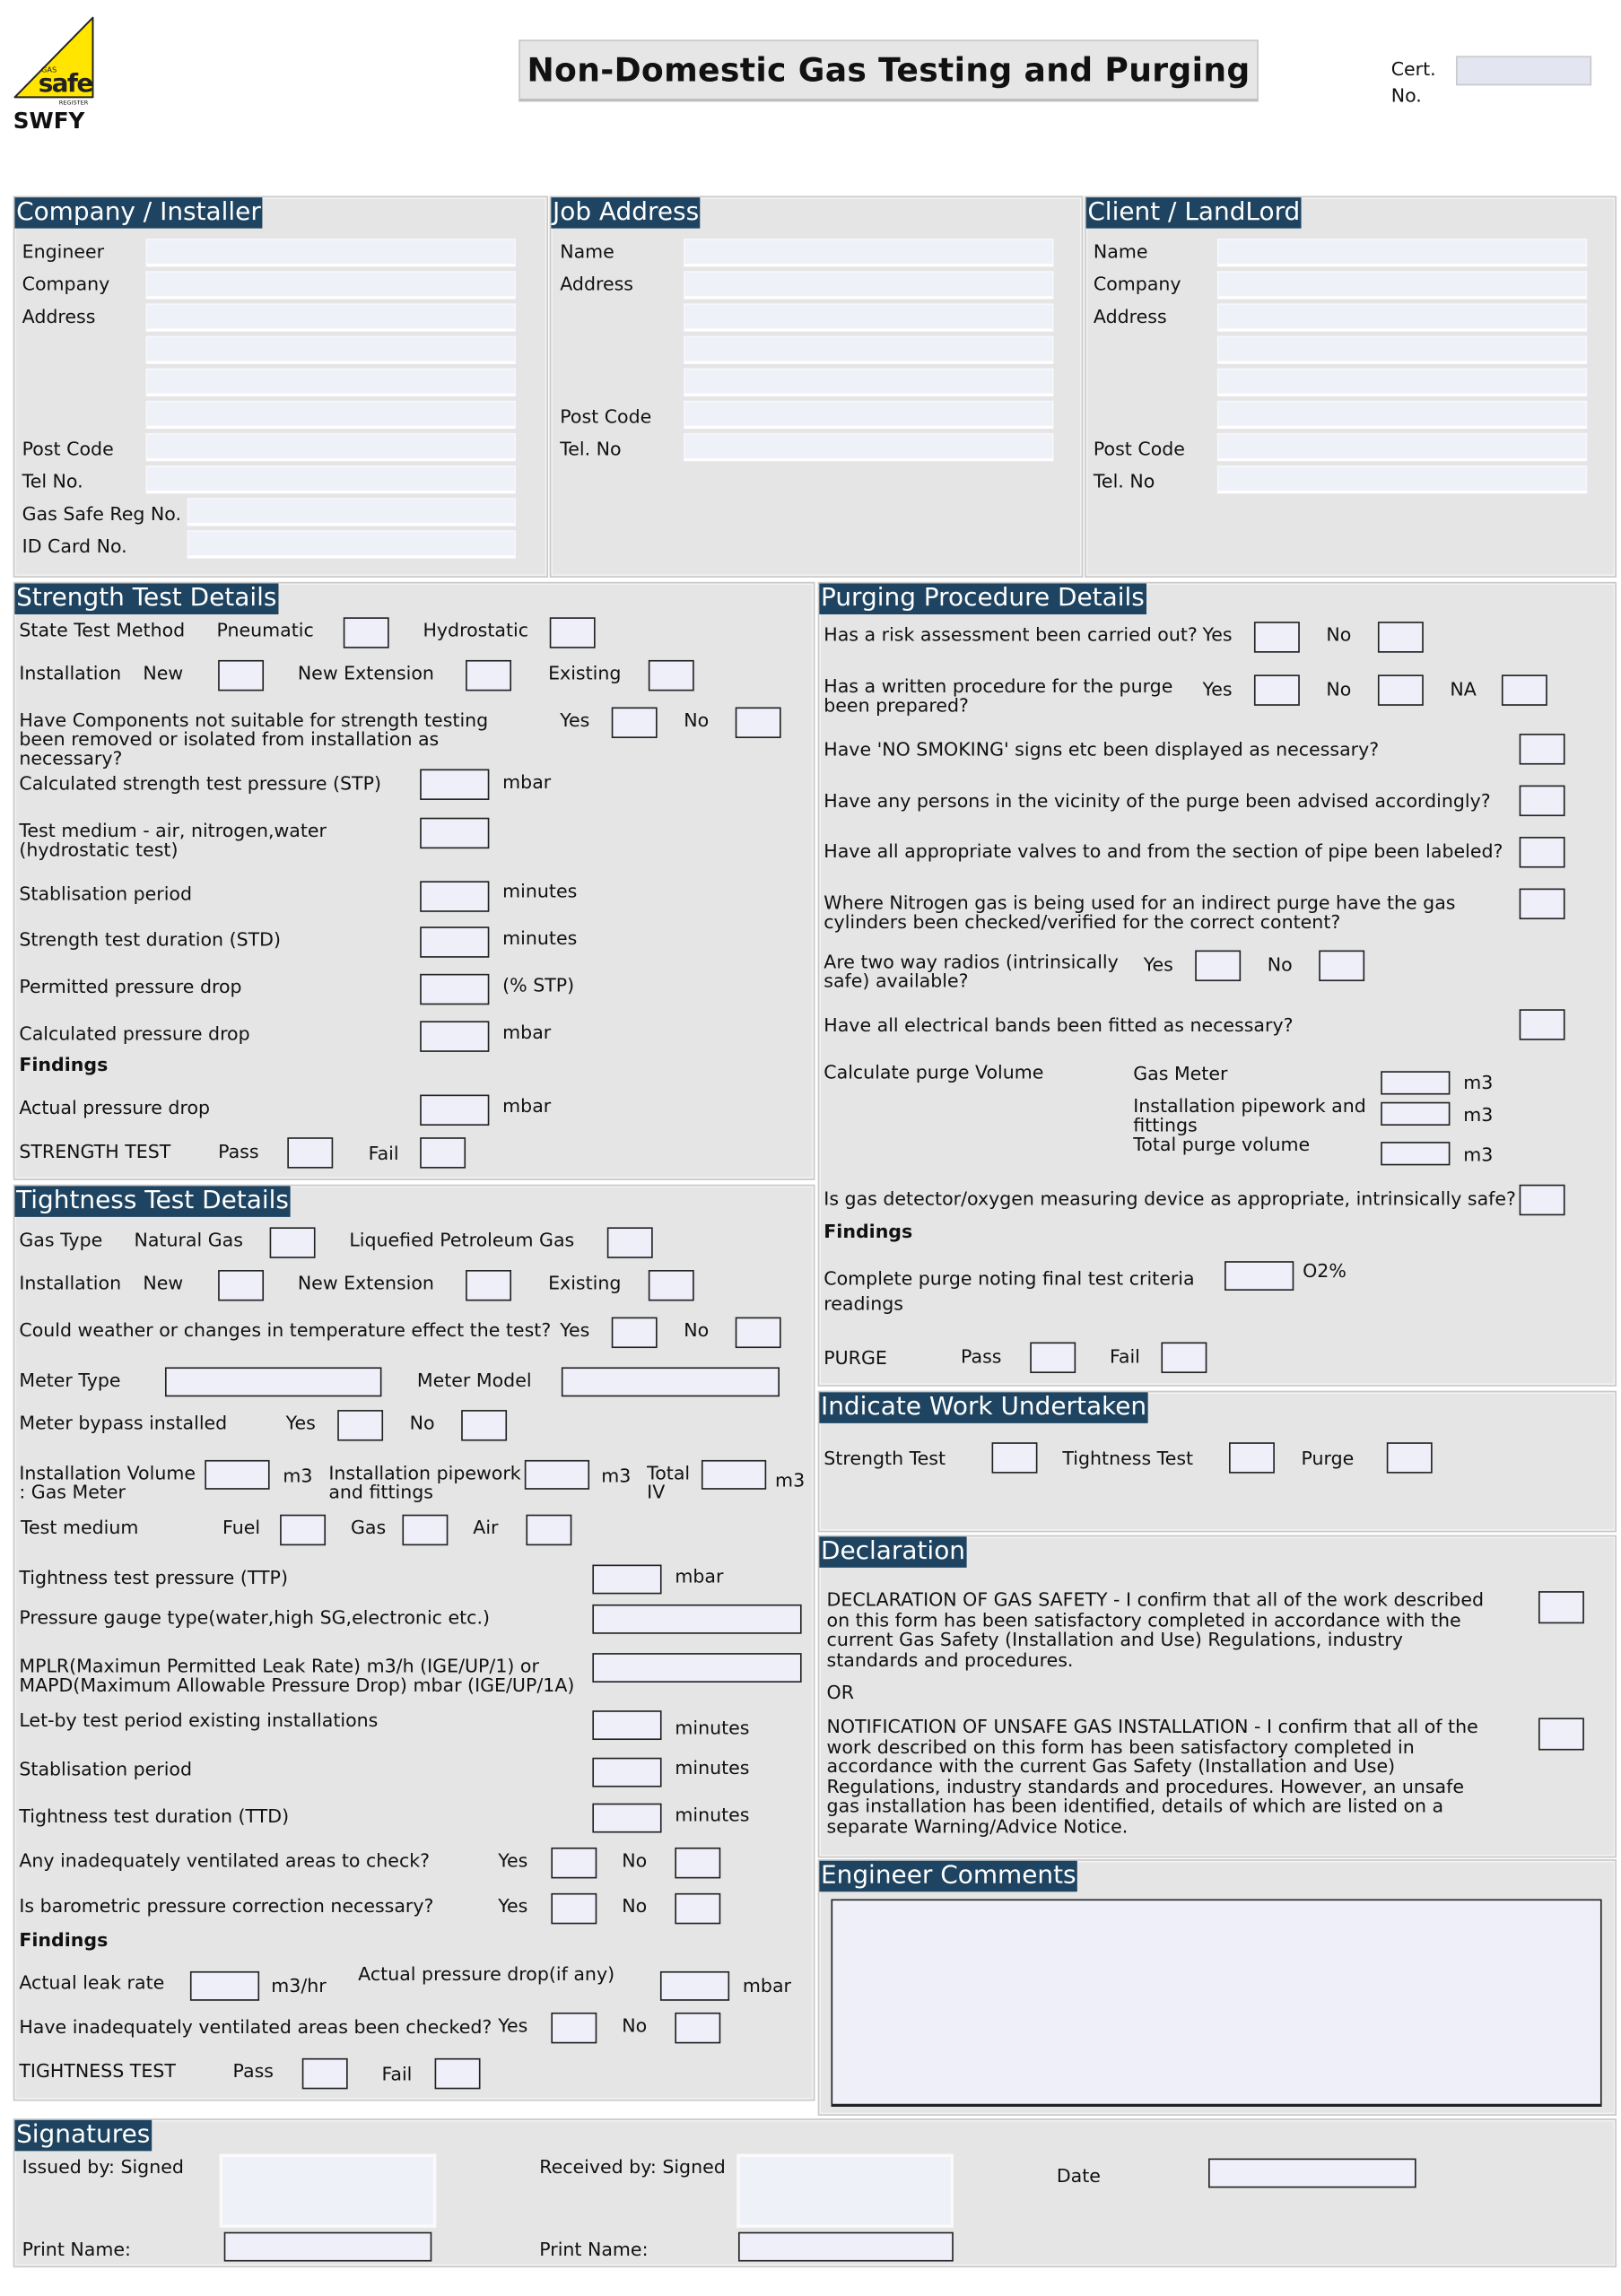 This screenshot has width=1621, height=2296. What do you see at coordinates (698, 1908) in the screenshot?
I see `baro-no-checkbox` at bounding box center [698, 1908].